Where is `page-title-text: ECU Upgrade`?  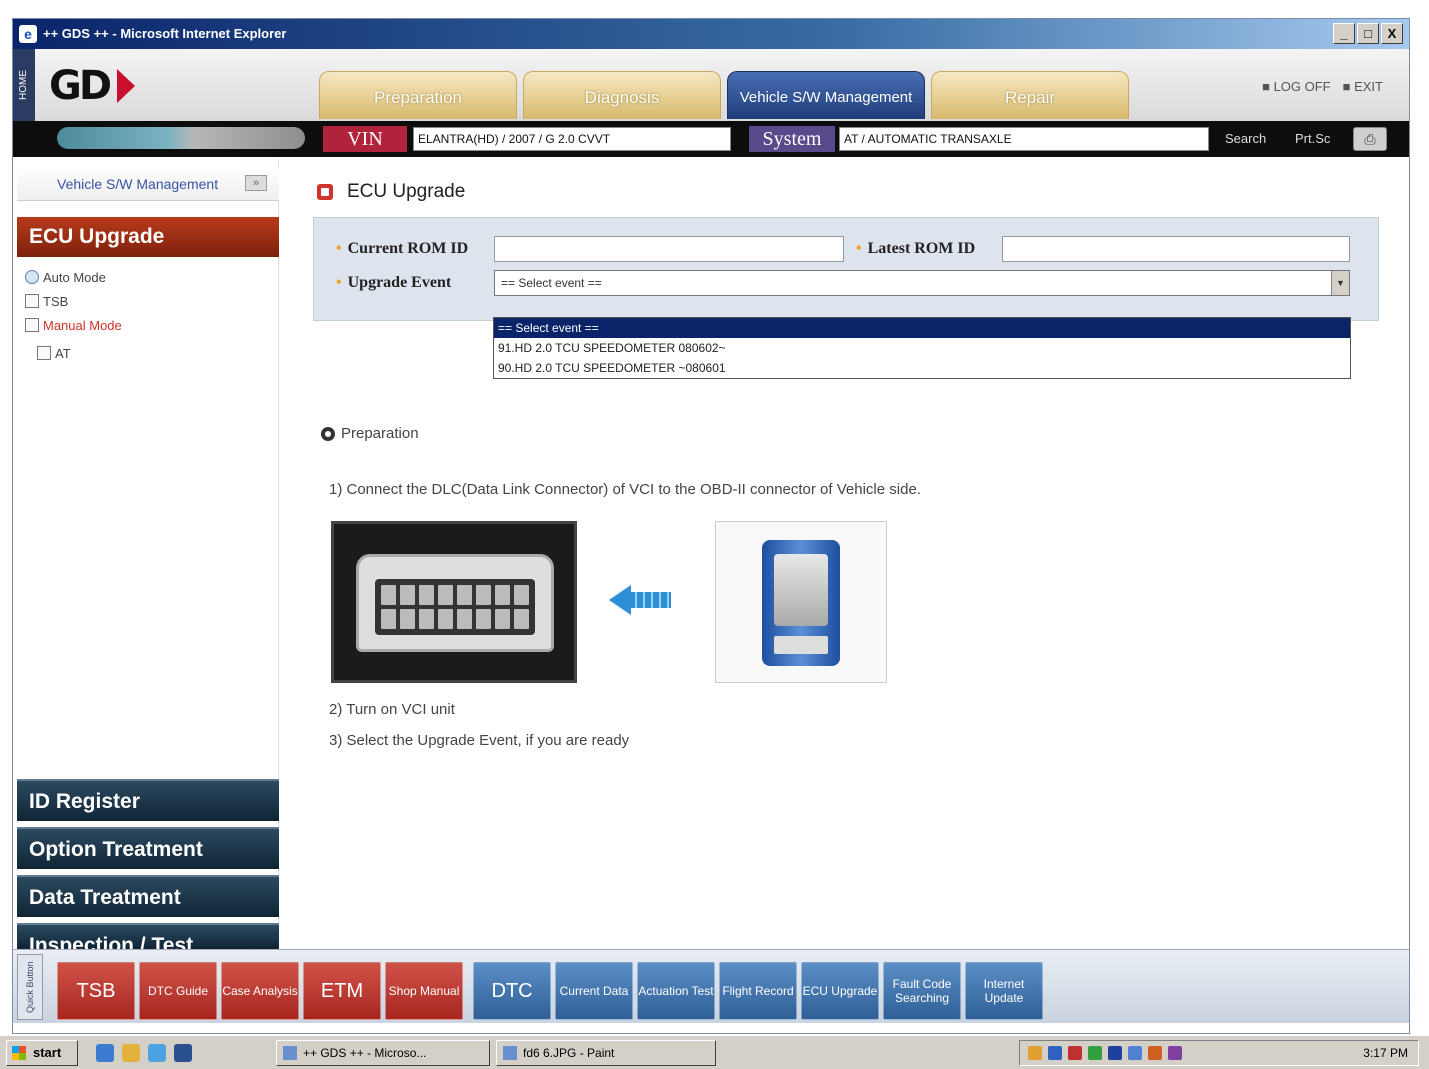 page-title-text: ECU Upgrade is located at coordinates (406, 191).